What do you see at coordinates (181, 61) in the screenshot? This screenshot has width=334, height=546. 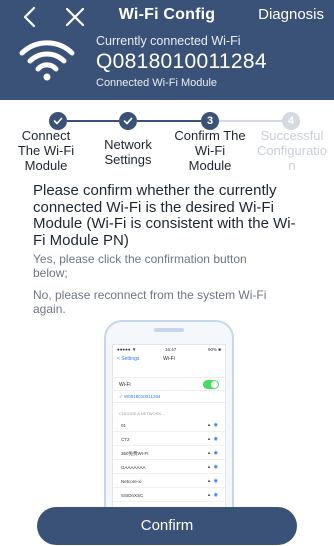 I see `current-wifi-ssid: Q0818010011284` at bounding box center [181, 61].